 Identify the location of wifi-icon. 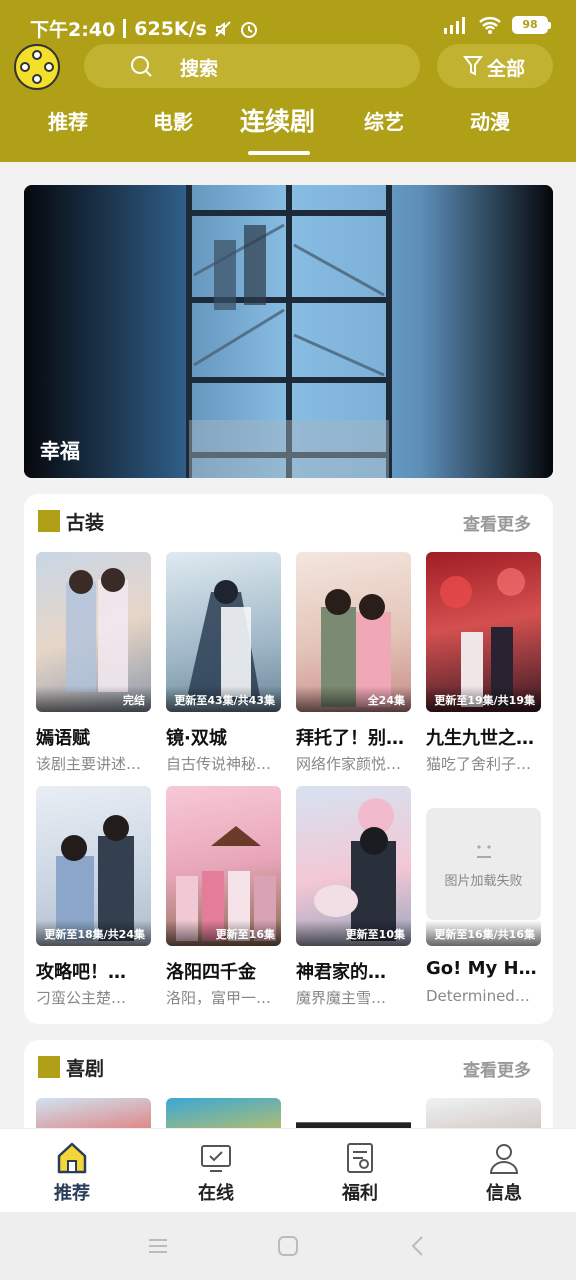
(490, 25).